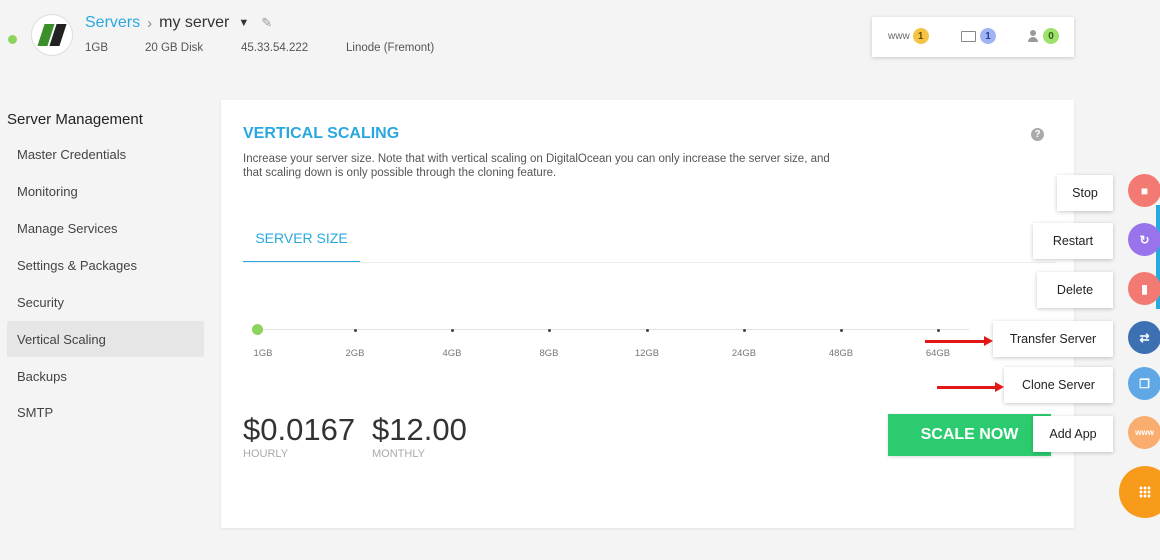  Describe the element at coordinates (1144, 383) in the screenshot. I see `clone-server-icon: ❐` at that location.